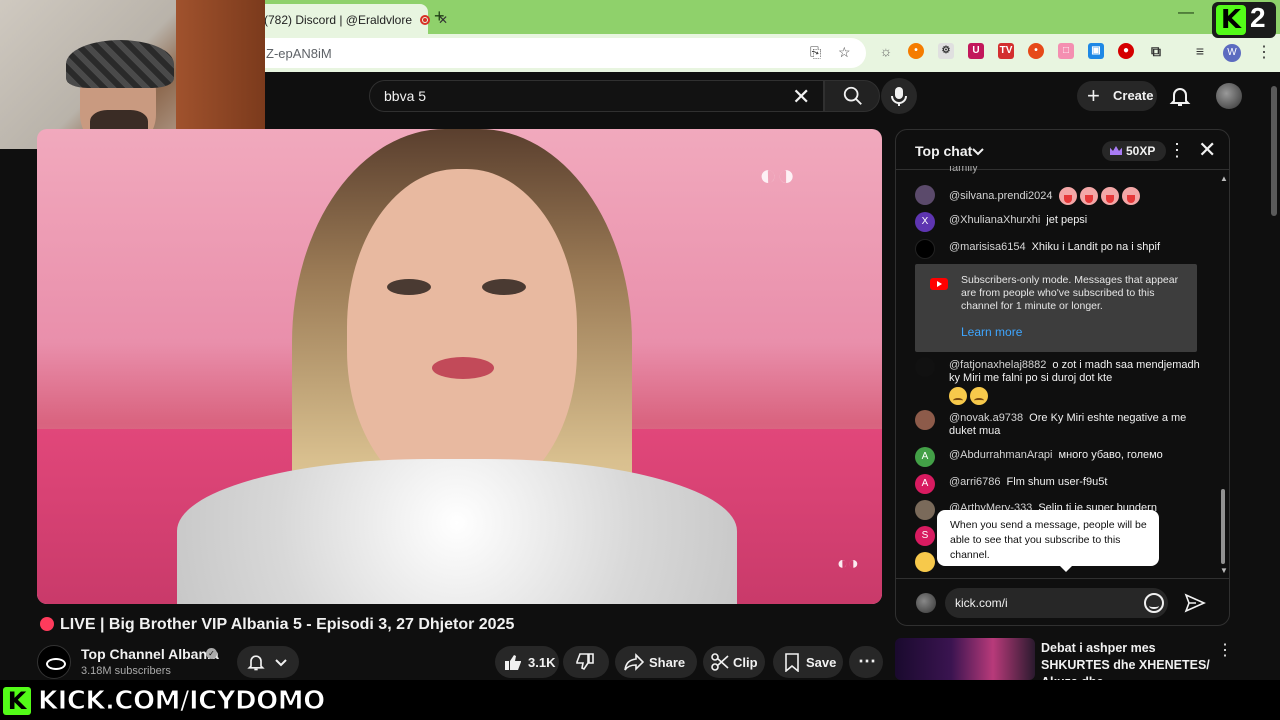 The width and height of the screenshot is (1280, 720). Describe the element at coordinates (852, 96) in the screenshot. I see `search-button` at that location.